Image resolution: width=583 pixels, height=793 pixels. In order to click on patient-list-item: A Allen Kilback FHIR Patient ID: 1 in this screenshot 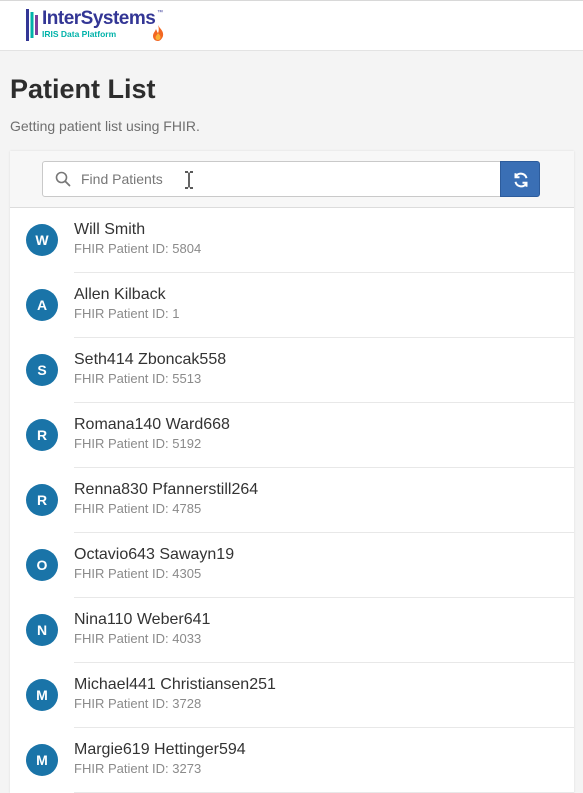, I will do `click(292, 305)`.